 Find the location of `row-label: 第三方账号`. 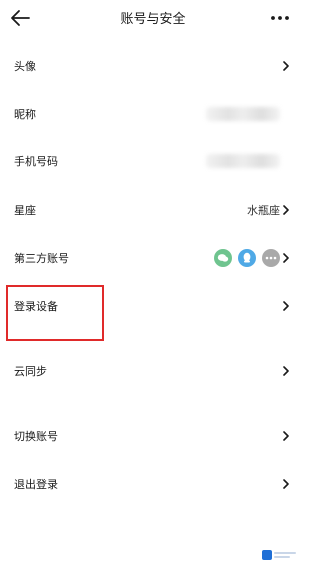

row-label: 第三方账号 is located at coordinates (41, 258).